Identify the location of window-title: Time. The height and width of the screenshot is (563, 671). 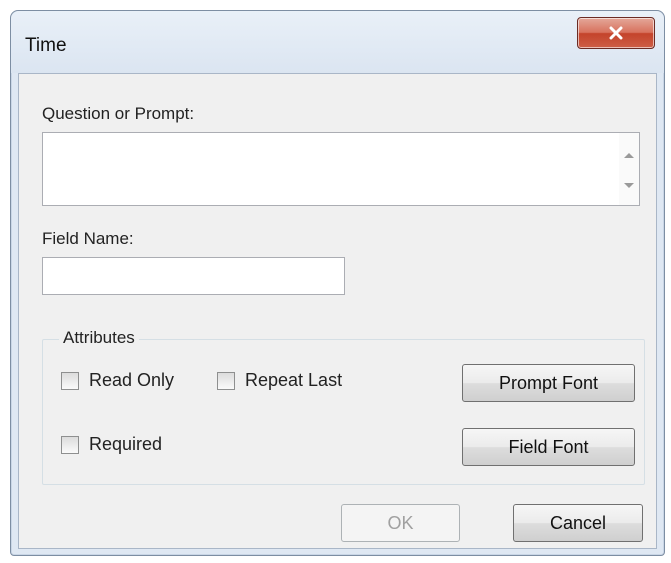
(46, 45).